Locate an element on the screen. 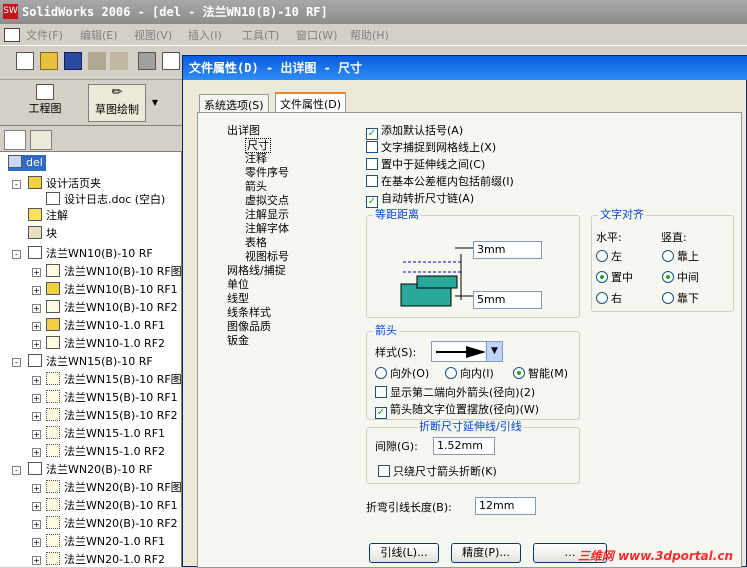 This screenshot has height=568, width=747. drawing-button: 工程图 is located at coordinates (45, 103).